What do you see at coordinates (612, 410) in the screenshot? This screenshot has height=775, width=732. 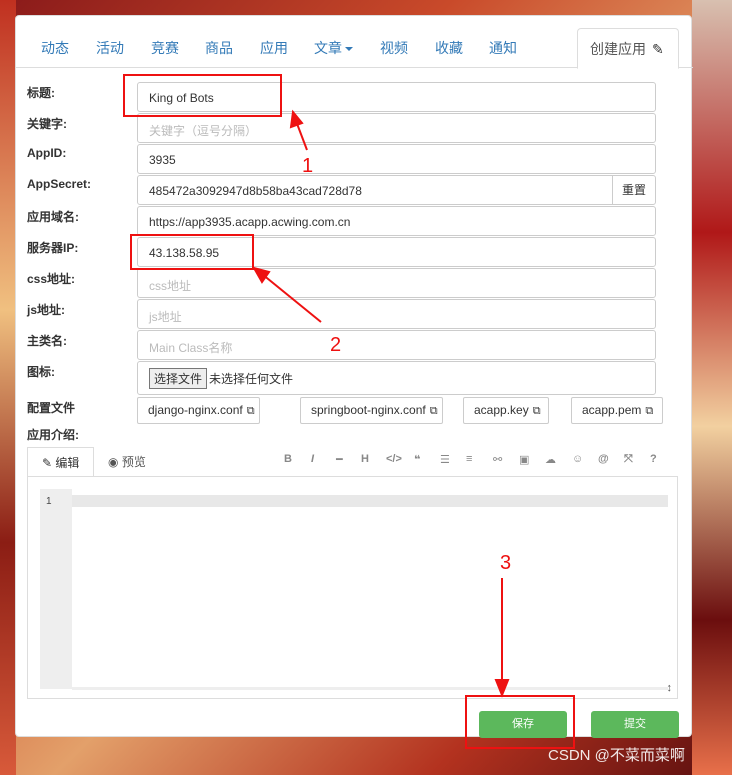 I see `config-file-name: acapp.pem` at bounding box center [612, 410].